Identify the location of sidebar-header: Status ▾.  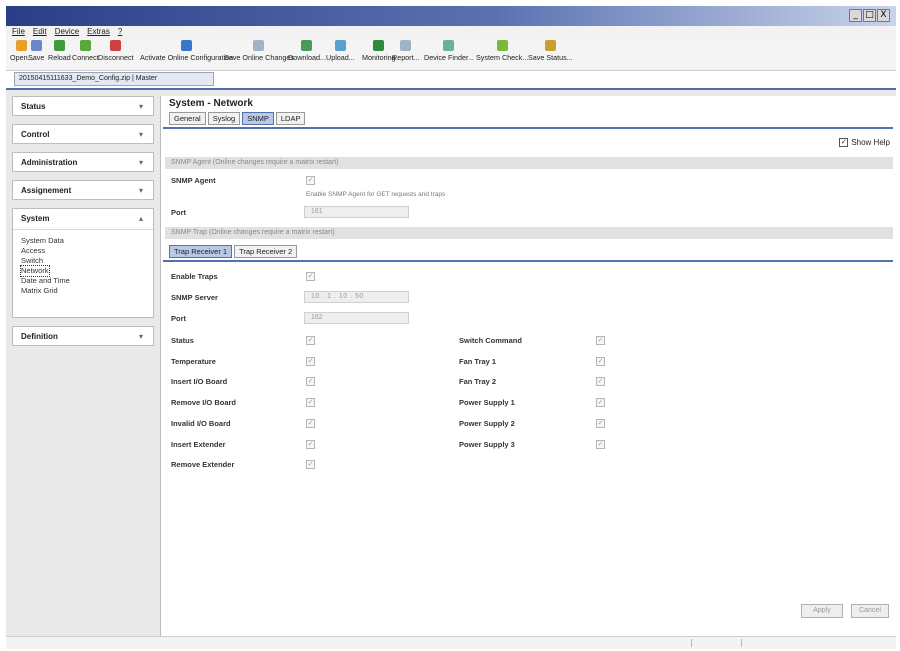
(83, 107).